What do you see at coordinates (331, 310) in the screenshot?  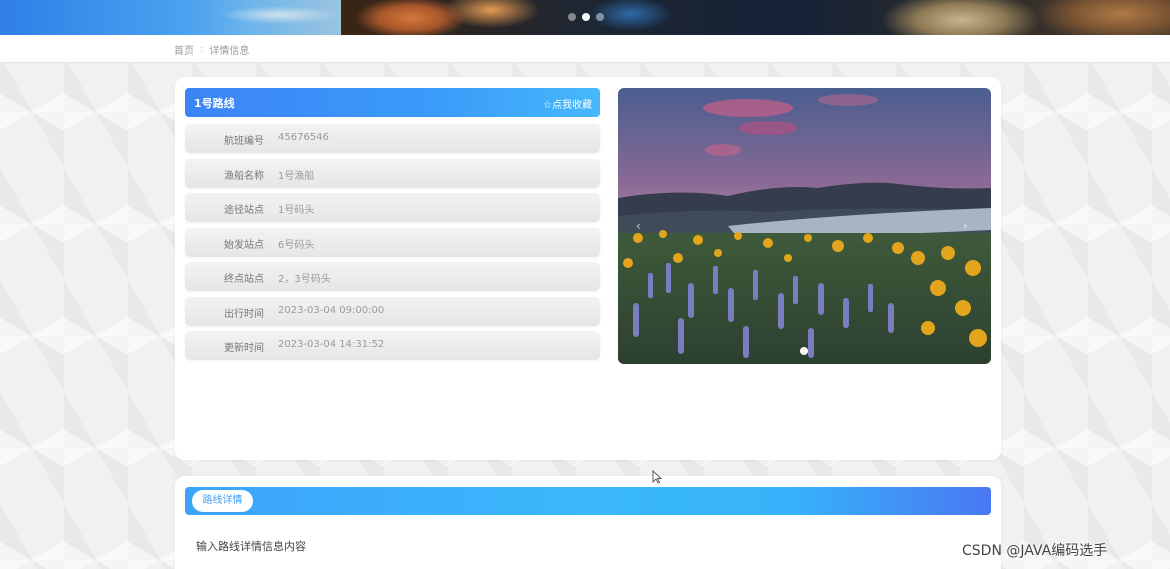 I see `field-value: 2023-03-04 09:00:00` at bounding box center [331, 310].